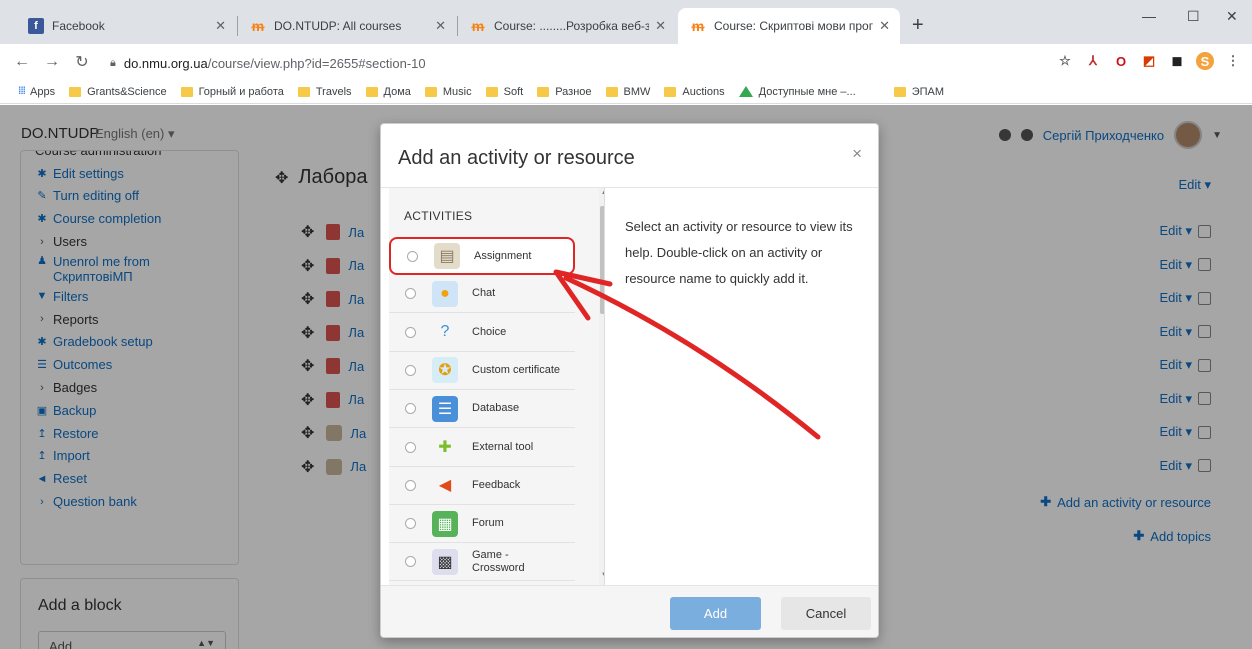 This screenshot has height=649, width=1252. I want to click on forward-icon: →, so click(52, 62).